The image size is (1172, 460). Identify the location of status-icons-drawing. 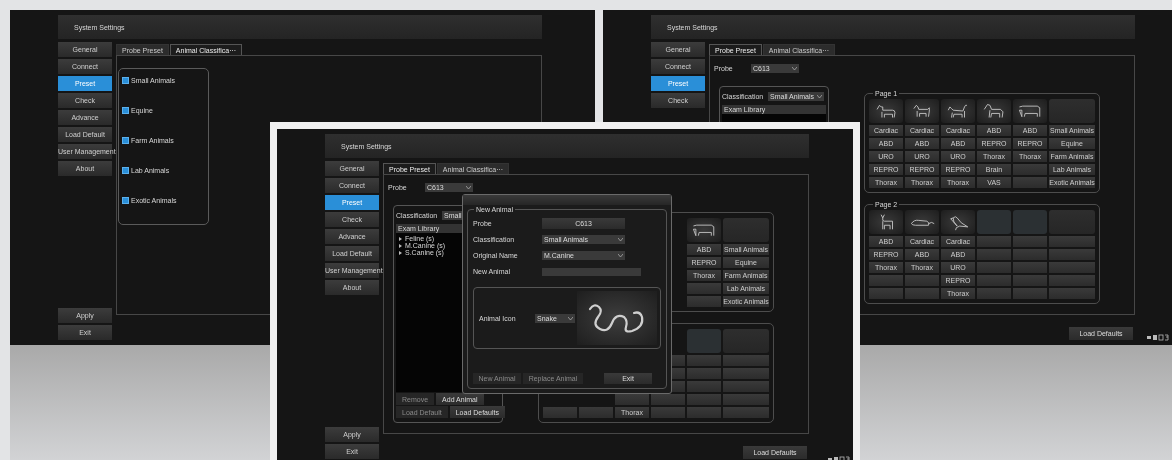
(1158, 337).